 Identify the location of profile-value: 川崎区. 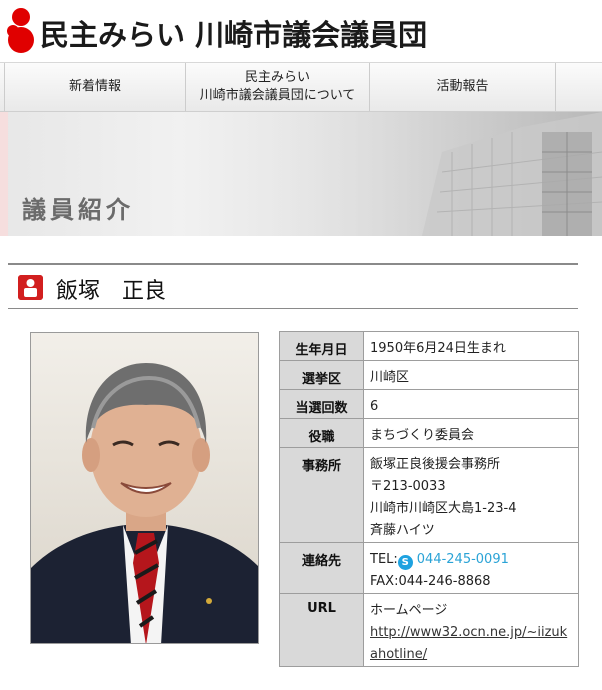
(471, 375).